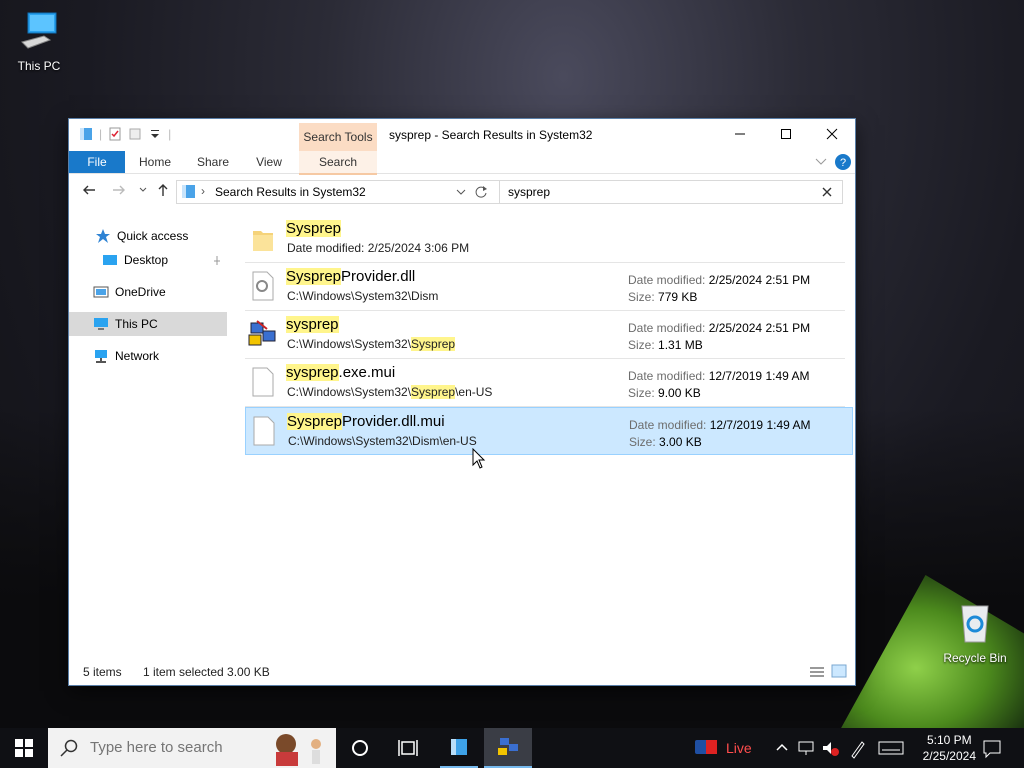 The image size is (1024, 768). What do you see at coordinates (663, 297) in the screenshot?
I see `file-size: Size: 779 KB` at bounding box center [663, 297].